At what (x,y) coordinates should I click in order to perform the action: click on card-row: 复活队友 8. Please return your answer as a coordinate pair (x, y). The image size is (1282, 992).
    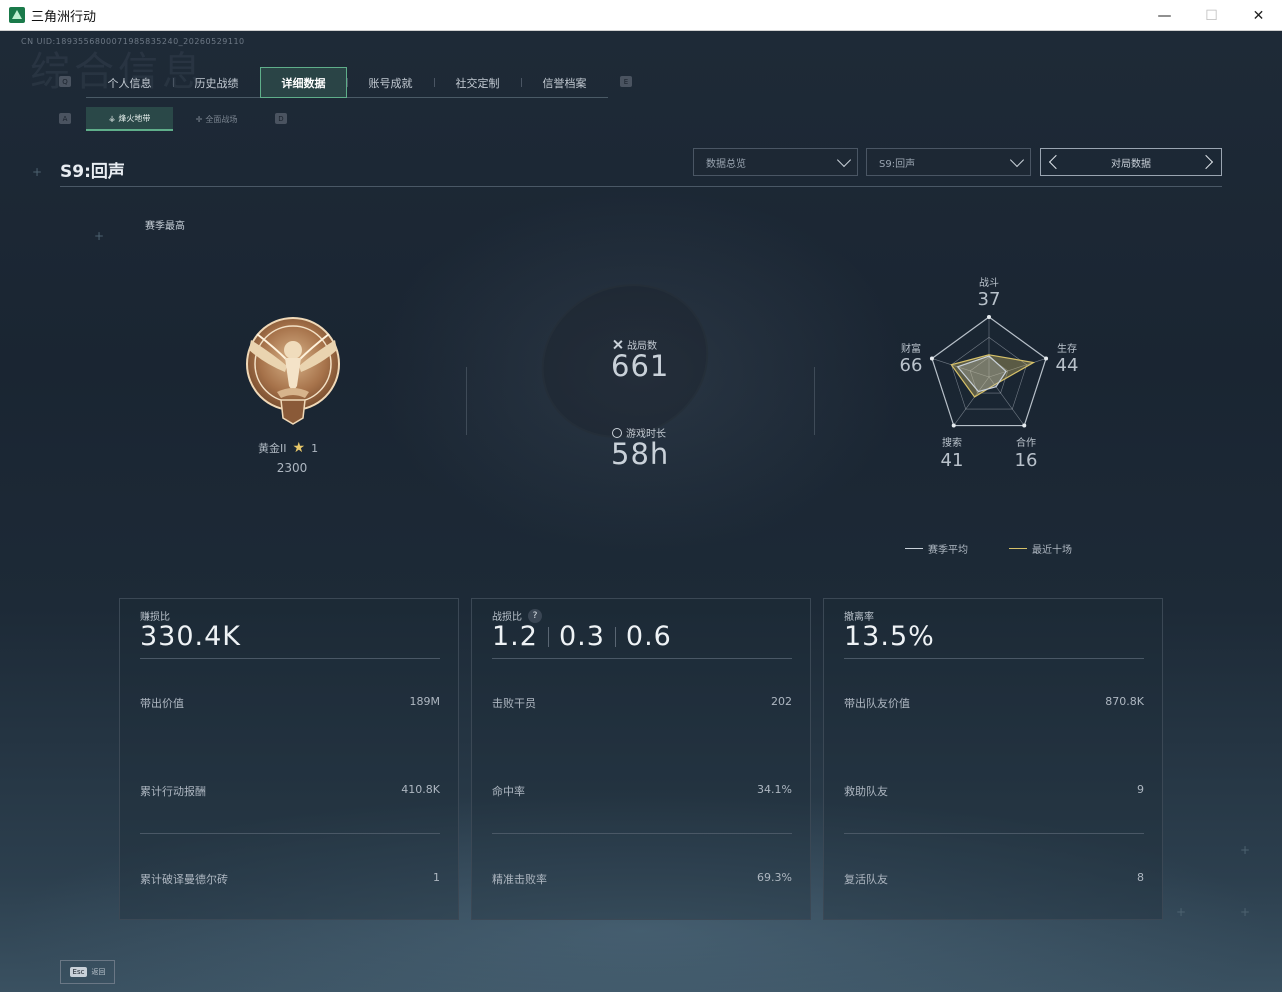
    Looking at the image, I should click on (994, 879).